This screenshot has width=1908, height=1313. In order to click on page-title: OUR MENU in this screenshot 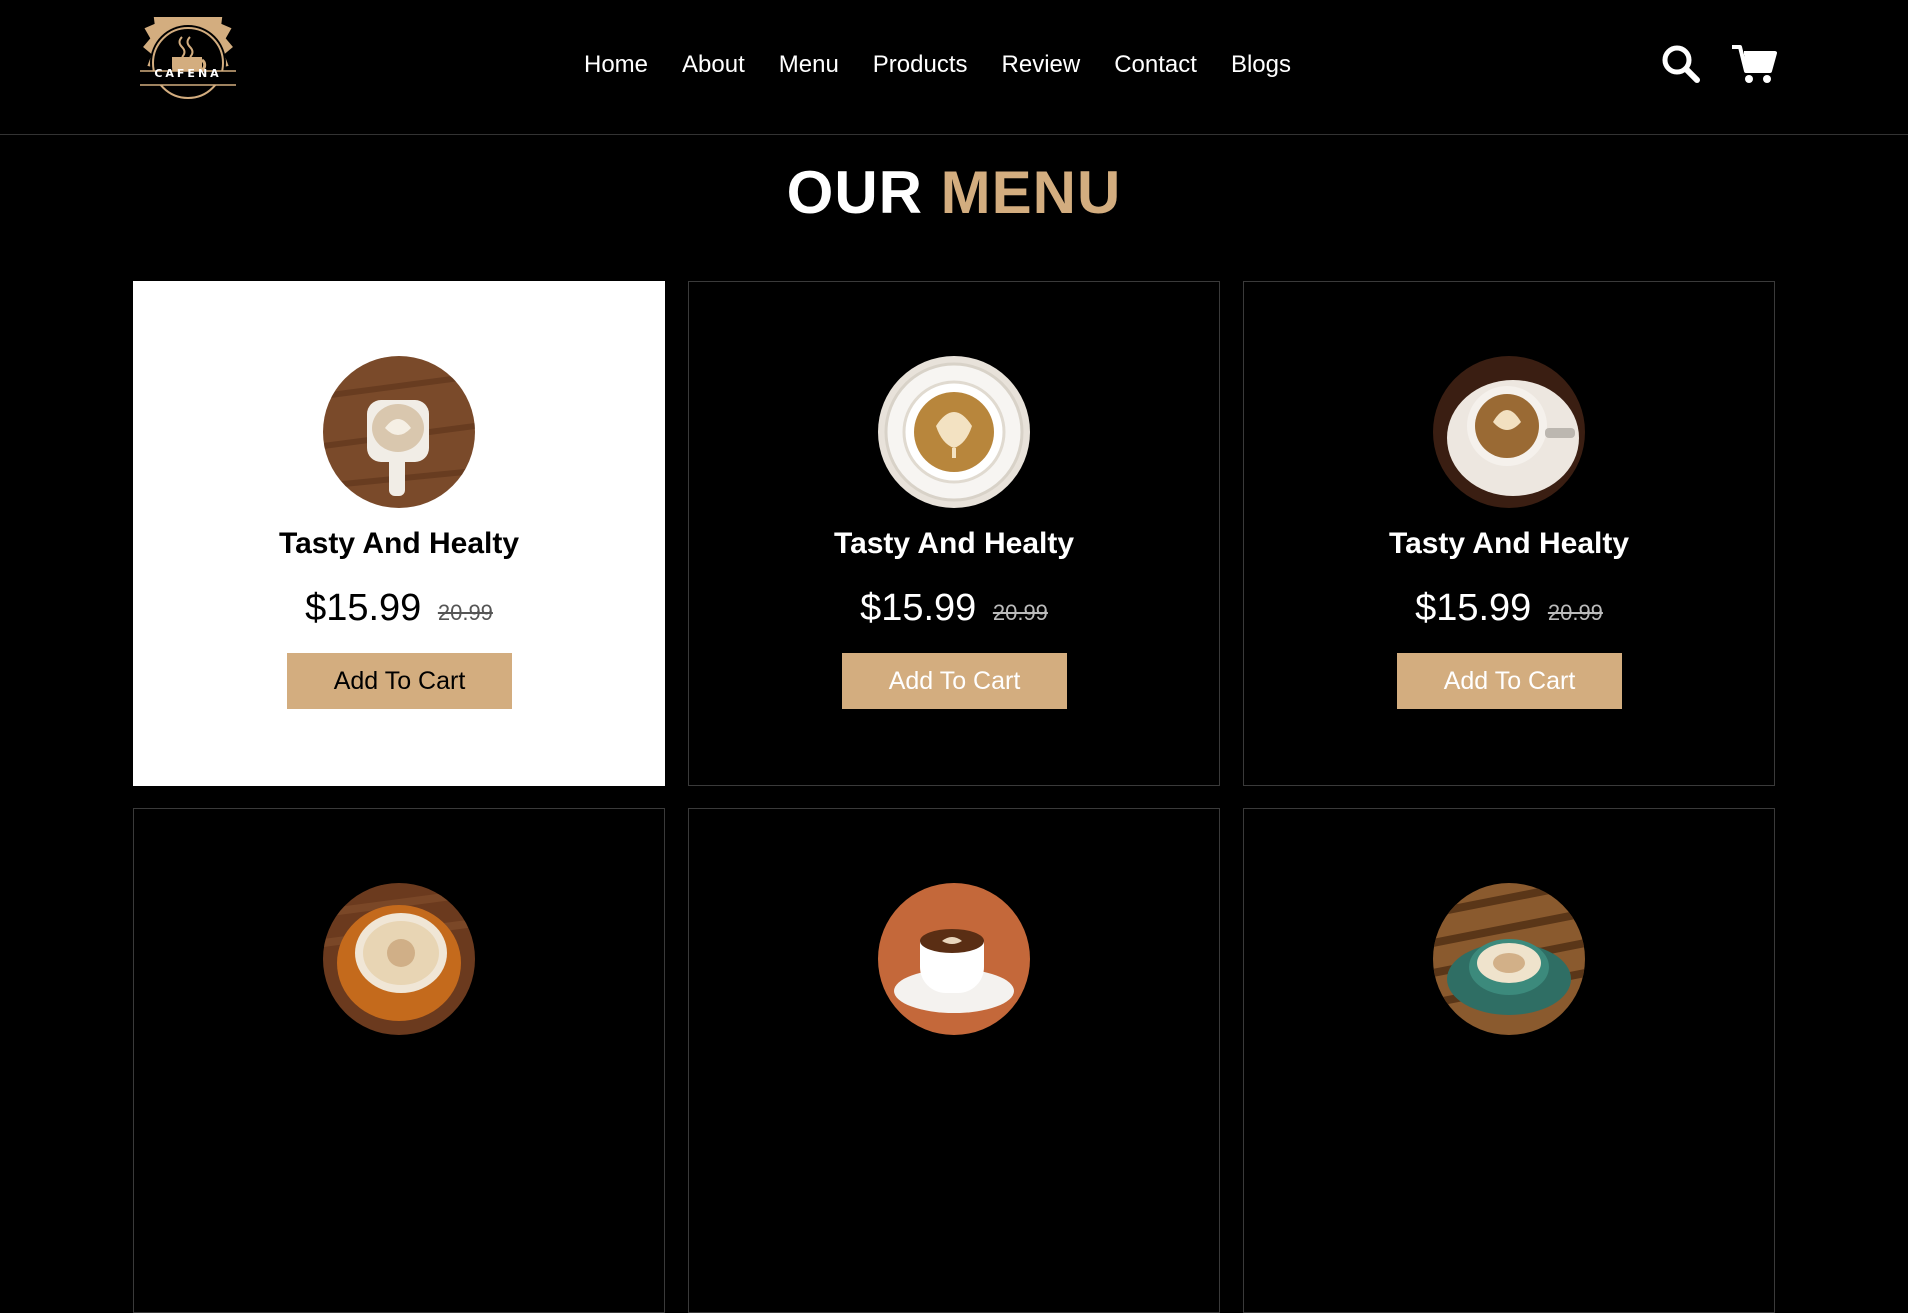, I will do `click(954, 193)`.